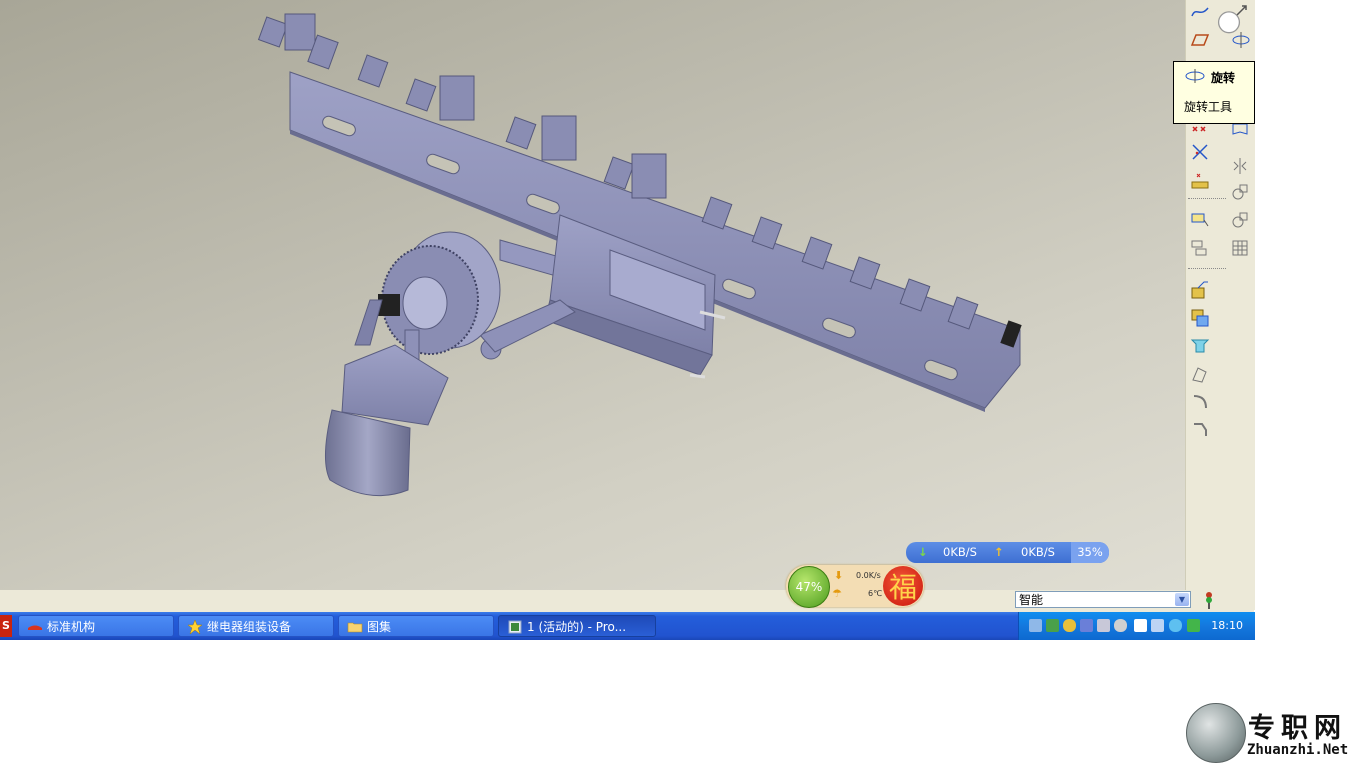 This screenshot has height=768, width=1366. I want to click on download-arrow-icon: ⬇, so click(839, 575).